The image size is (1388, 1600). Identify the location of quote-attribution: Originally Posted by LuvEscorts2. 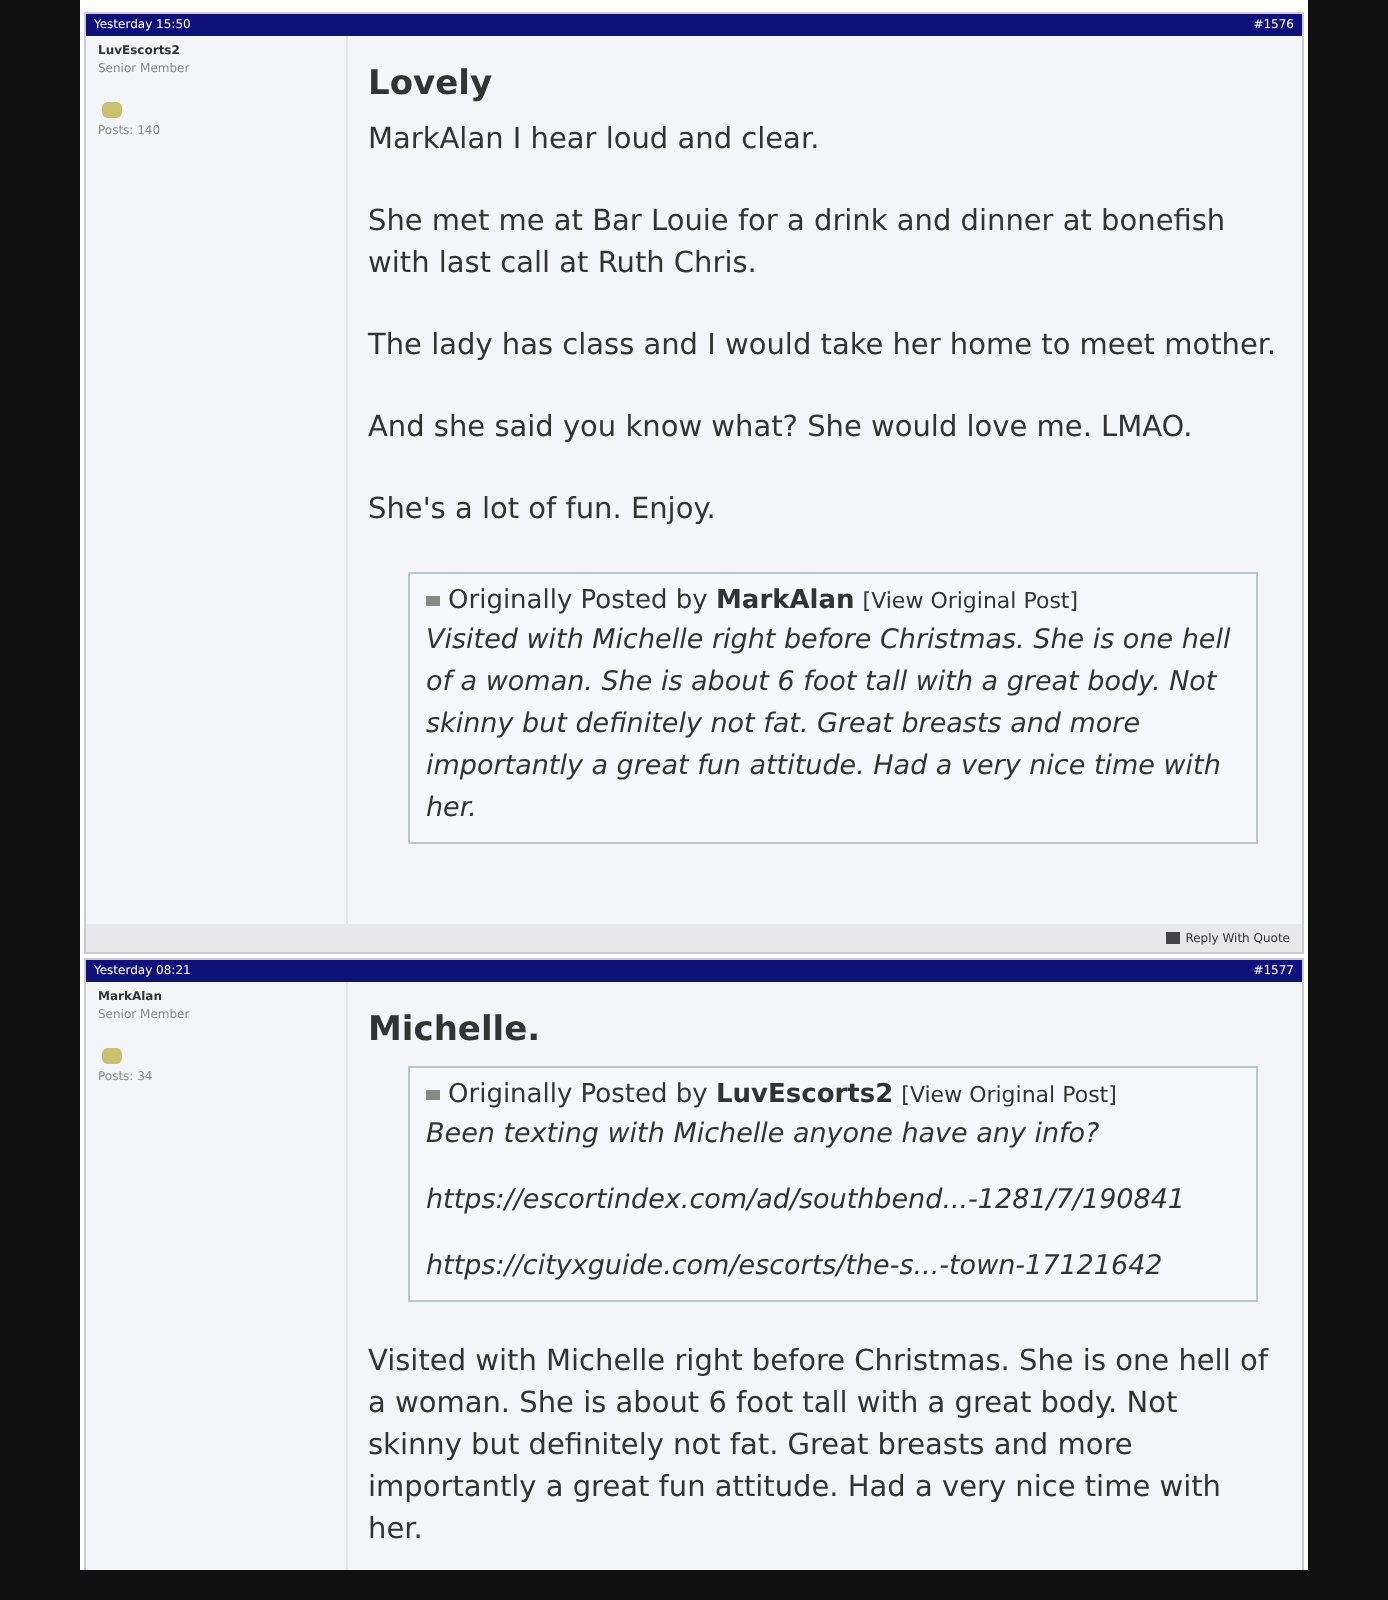
(671, 1095).